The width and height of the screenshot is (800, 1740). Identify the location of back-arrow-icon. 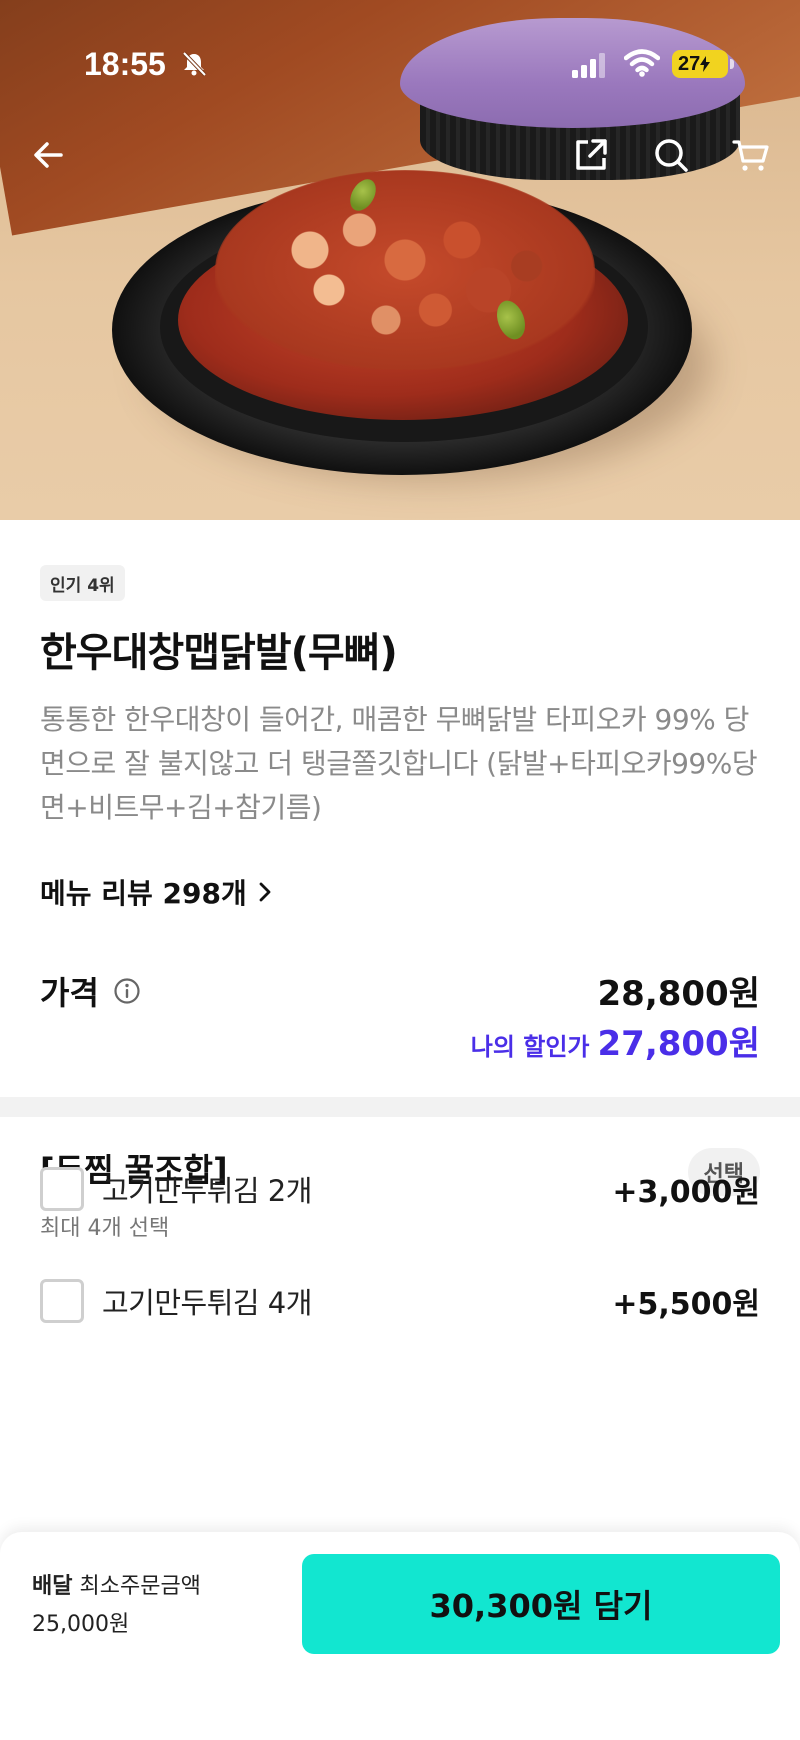
(48, 155).